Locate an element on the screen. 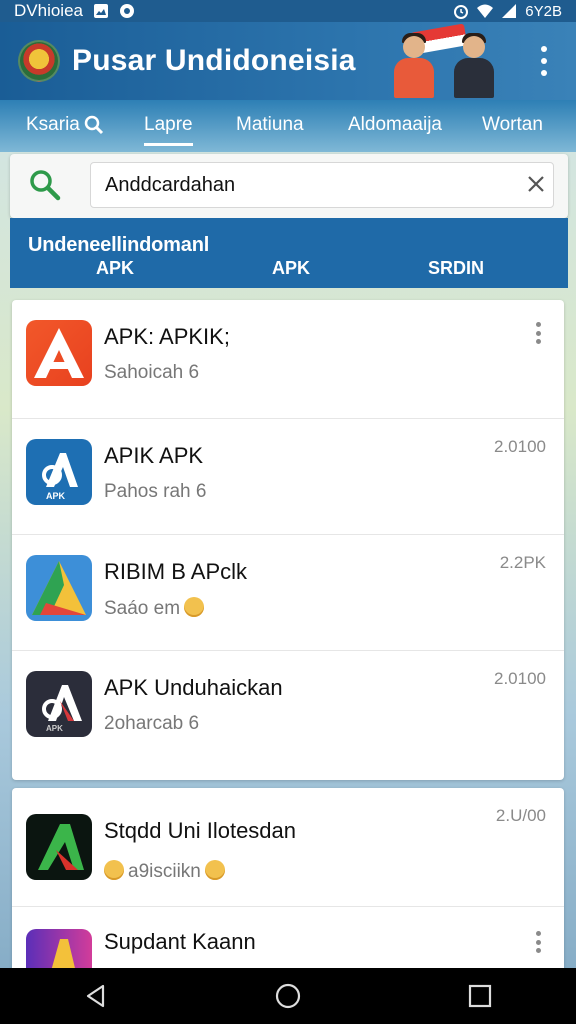  system-nav-bar is located at coordinates (288, 996).